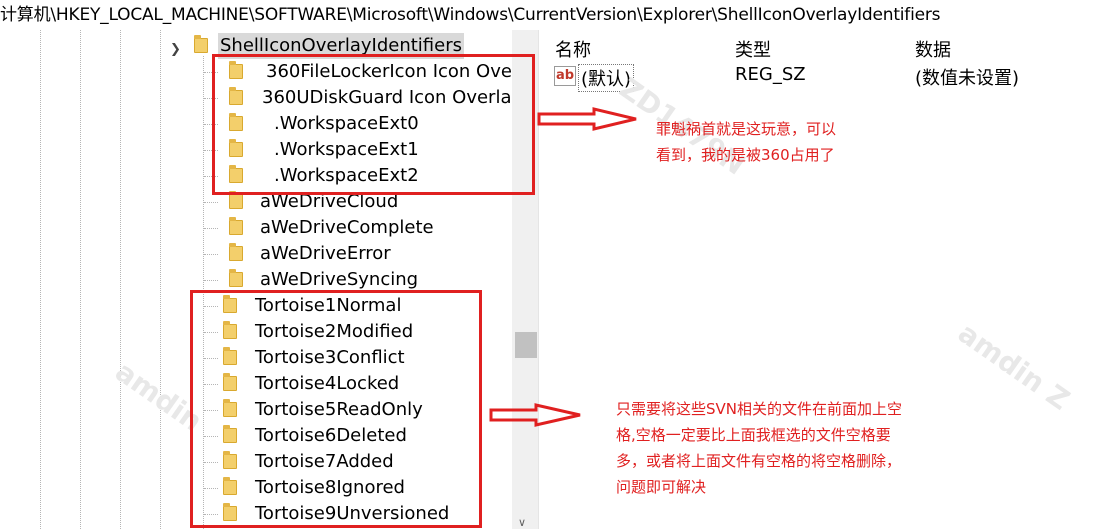 Image resolution: width=1107 pixels, height=529 pixels. Describe the element at coordinates (526, 345) in the screenshot. I see `scrollbar-thumb` at that location.